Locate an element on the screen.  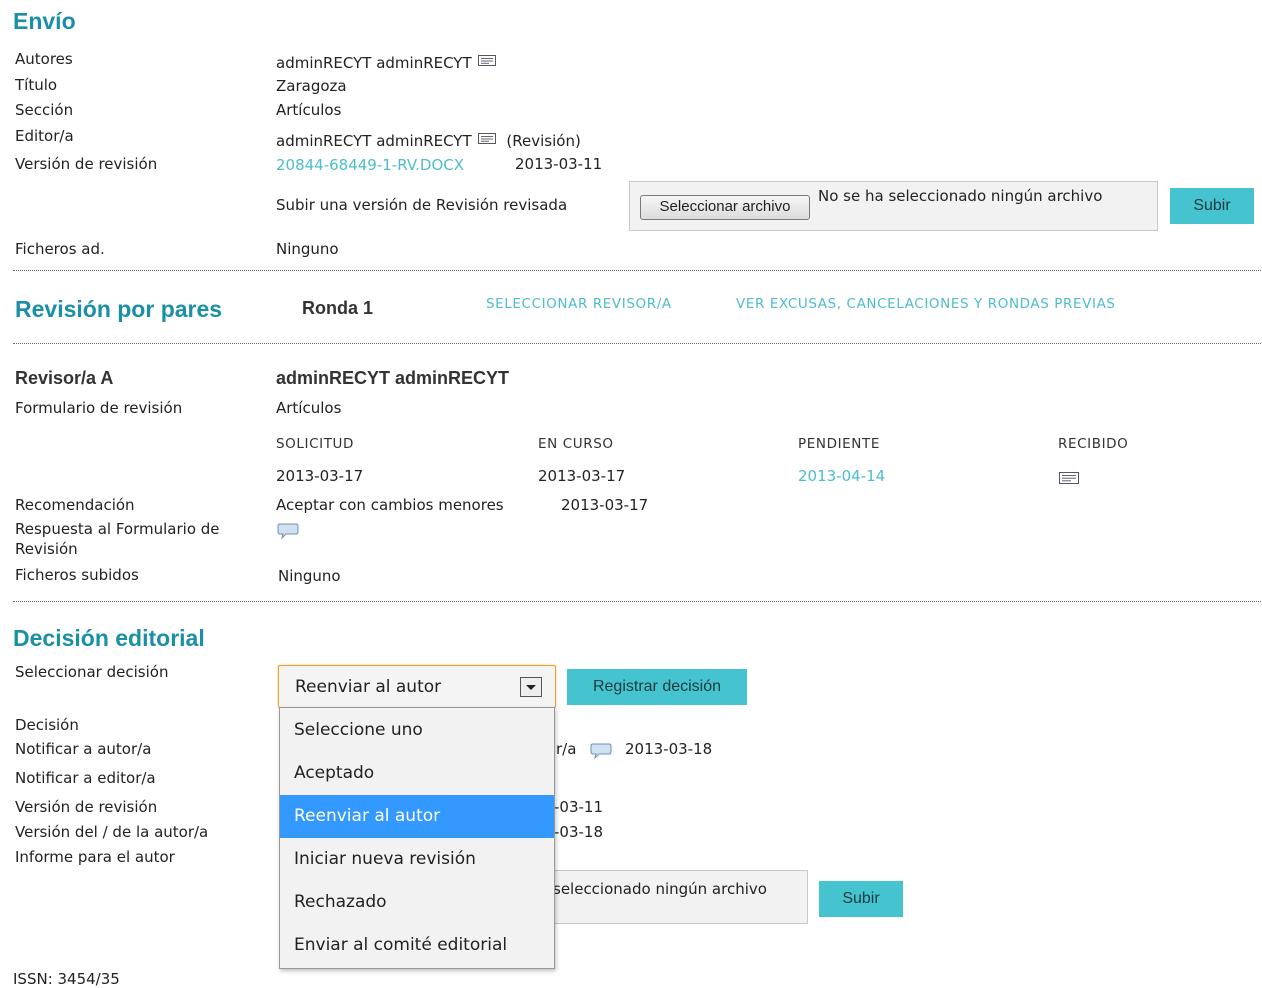
rev-version-date: -03-11 is located at coordinates (578, 807).